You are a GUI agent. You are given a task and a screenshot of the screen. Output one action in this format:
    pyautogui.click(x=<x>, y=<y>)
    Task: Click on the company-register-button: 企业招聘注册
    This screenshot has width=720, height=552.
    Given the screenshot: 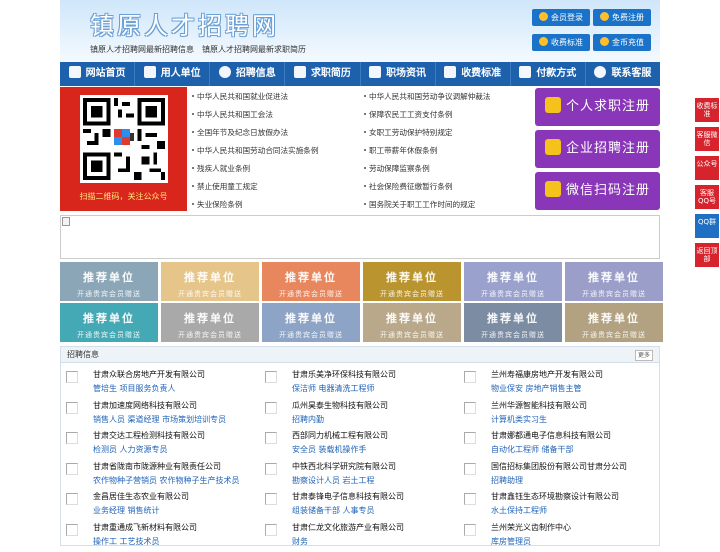 What is the action you would take?
    pyautogui.click(x=597, y=149)
    